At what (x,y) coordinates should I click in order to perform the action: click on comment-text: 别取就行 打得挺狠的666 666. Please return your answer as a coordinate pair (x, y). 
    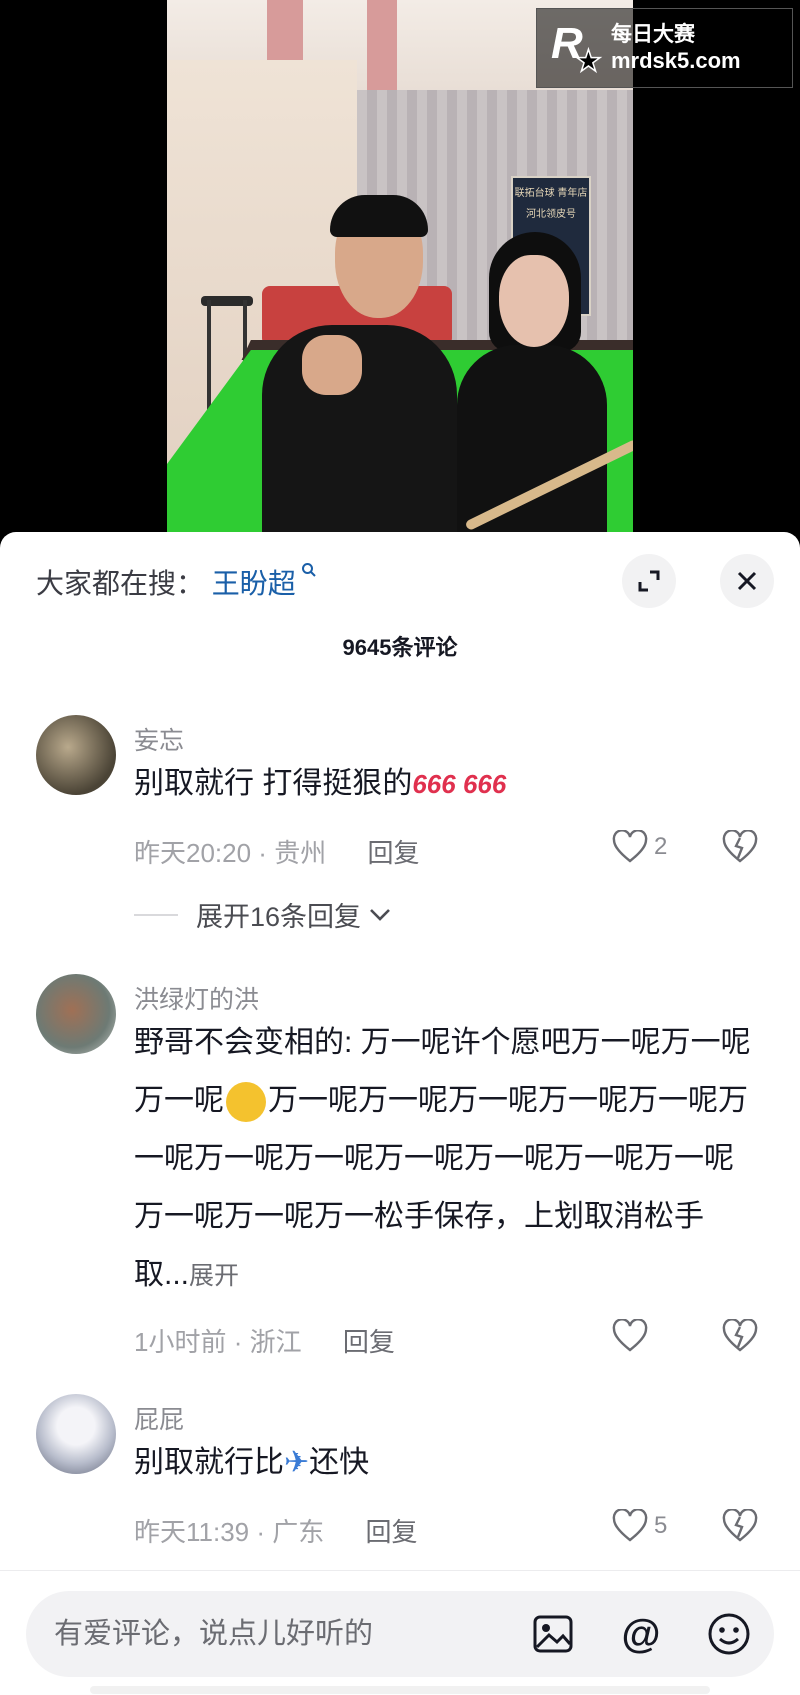
    Looking at the image, I should click on (320, 783).